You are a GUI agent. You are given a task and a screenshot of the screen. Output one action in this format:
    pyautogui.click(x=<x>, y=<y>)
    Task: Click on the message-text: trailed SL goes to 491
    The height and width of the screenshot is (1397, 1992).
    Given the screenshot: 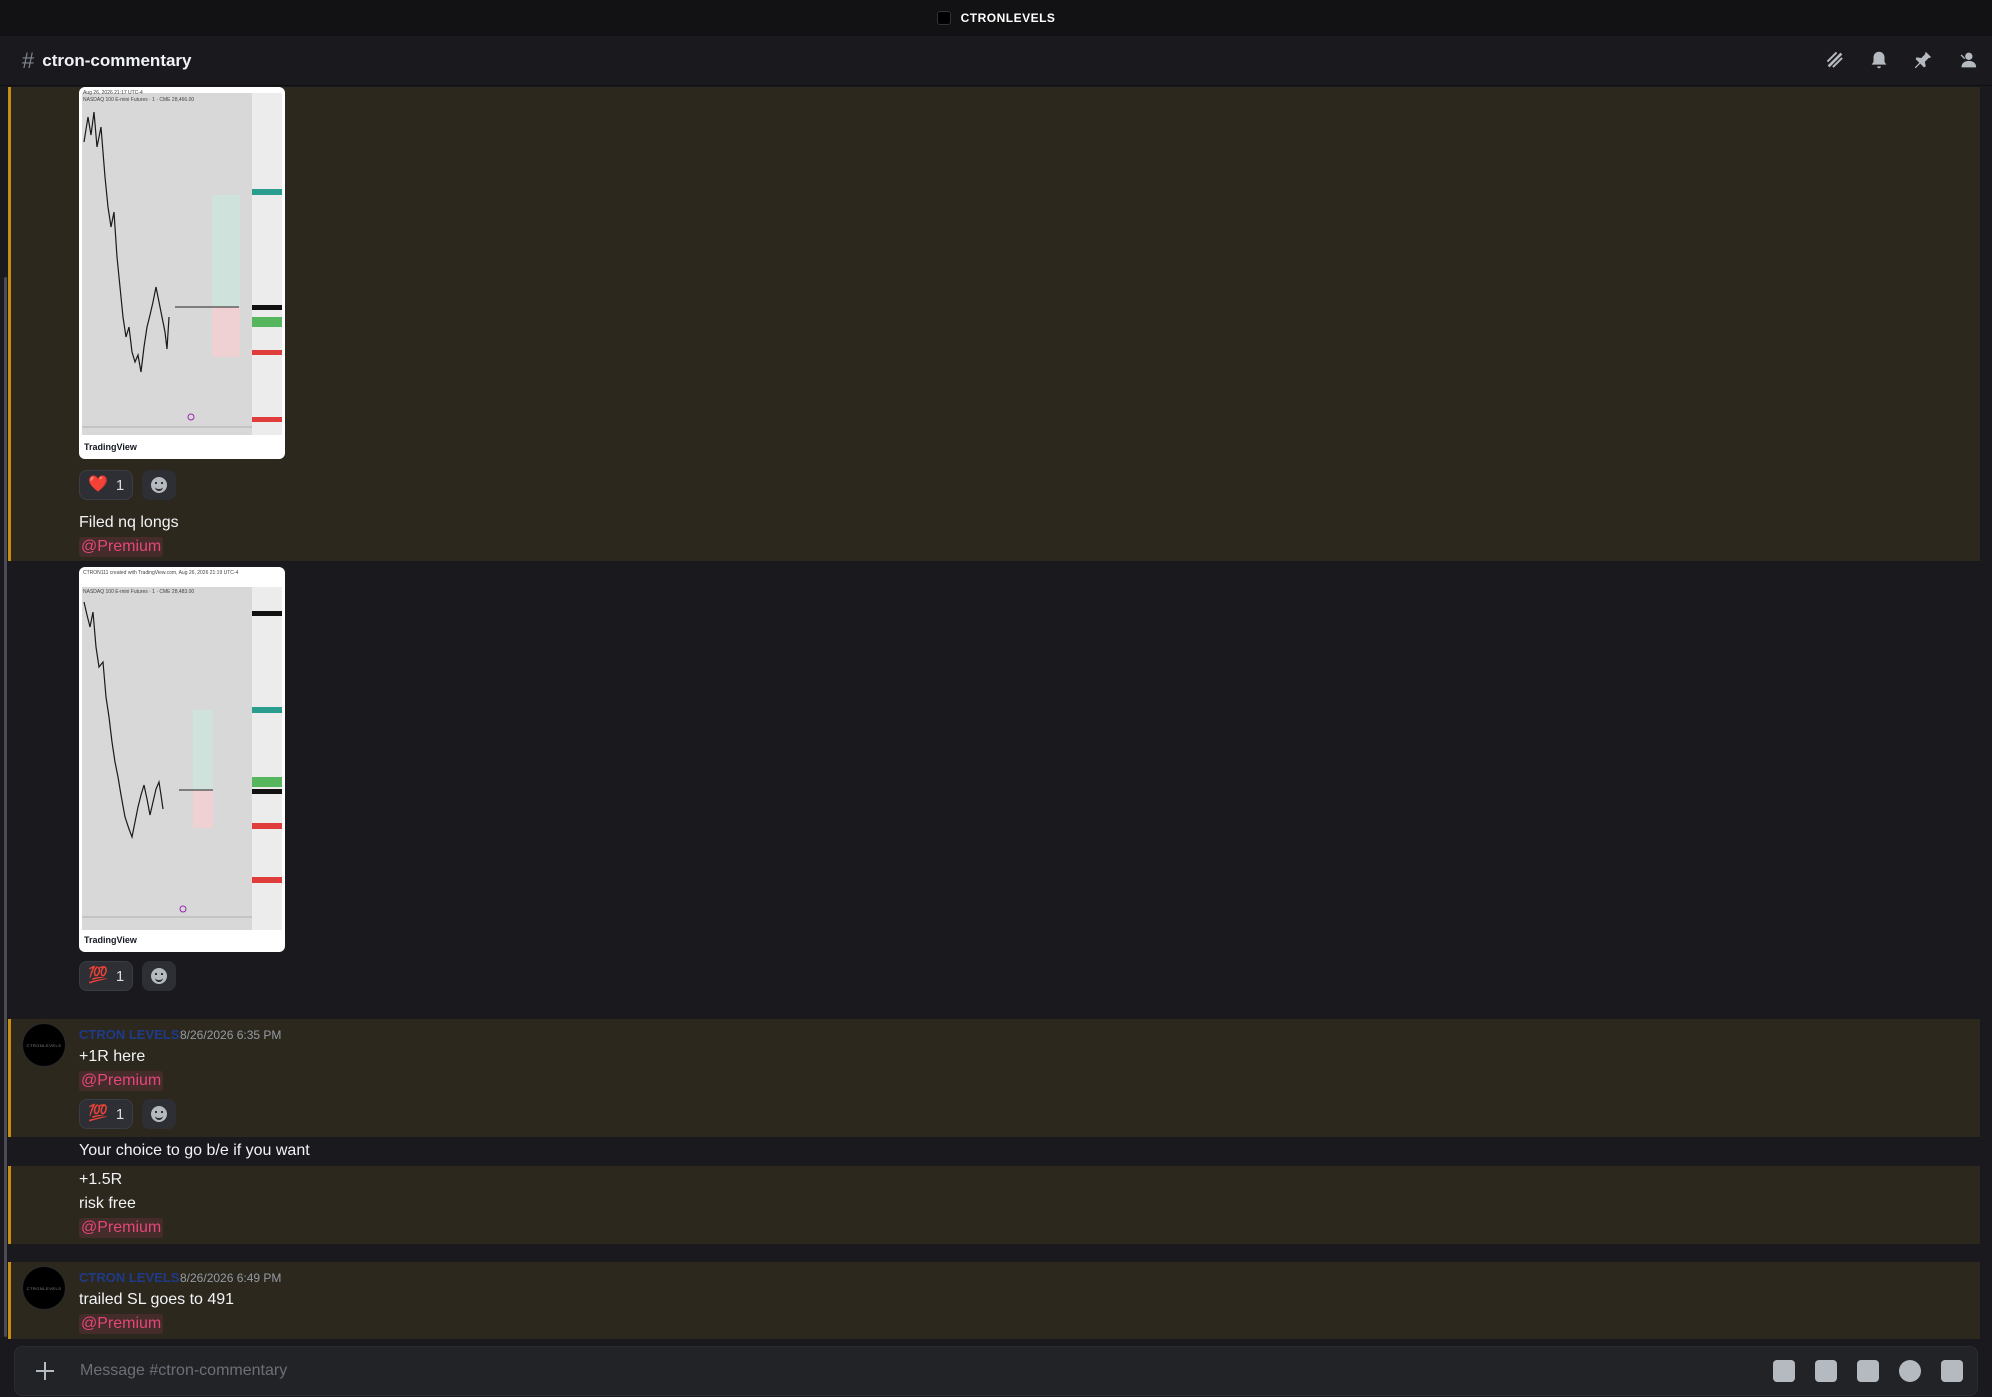 What is the action you would take?
    pyautogui.click(x=157, y=1299)
    